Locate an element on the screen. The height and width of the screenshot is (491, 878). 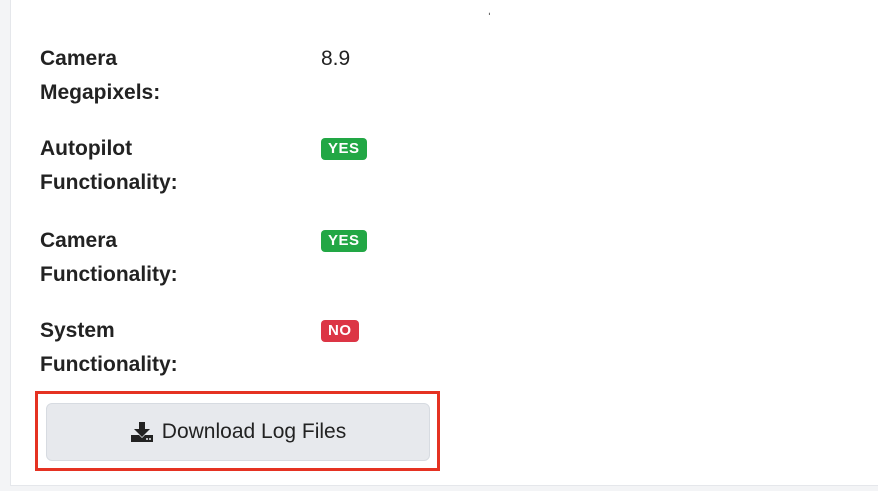
info-label: Autopilot Functionality: is located at coordinates (109, 165).